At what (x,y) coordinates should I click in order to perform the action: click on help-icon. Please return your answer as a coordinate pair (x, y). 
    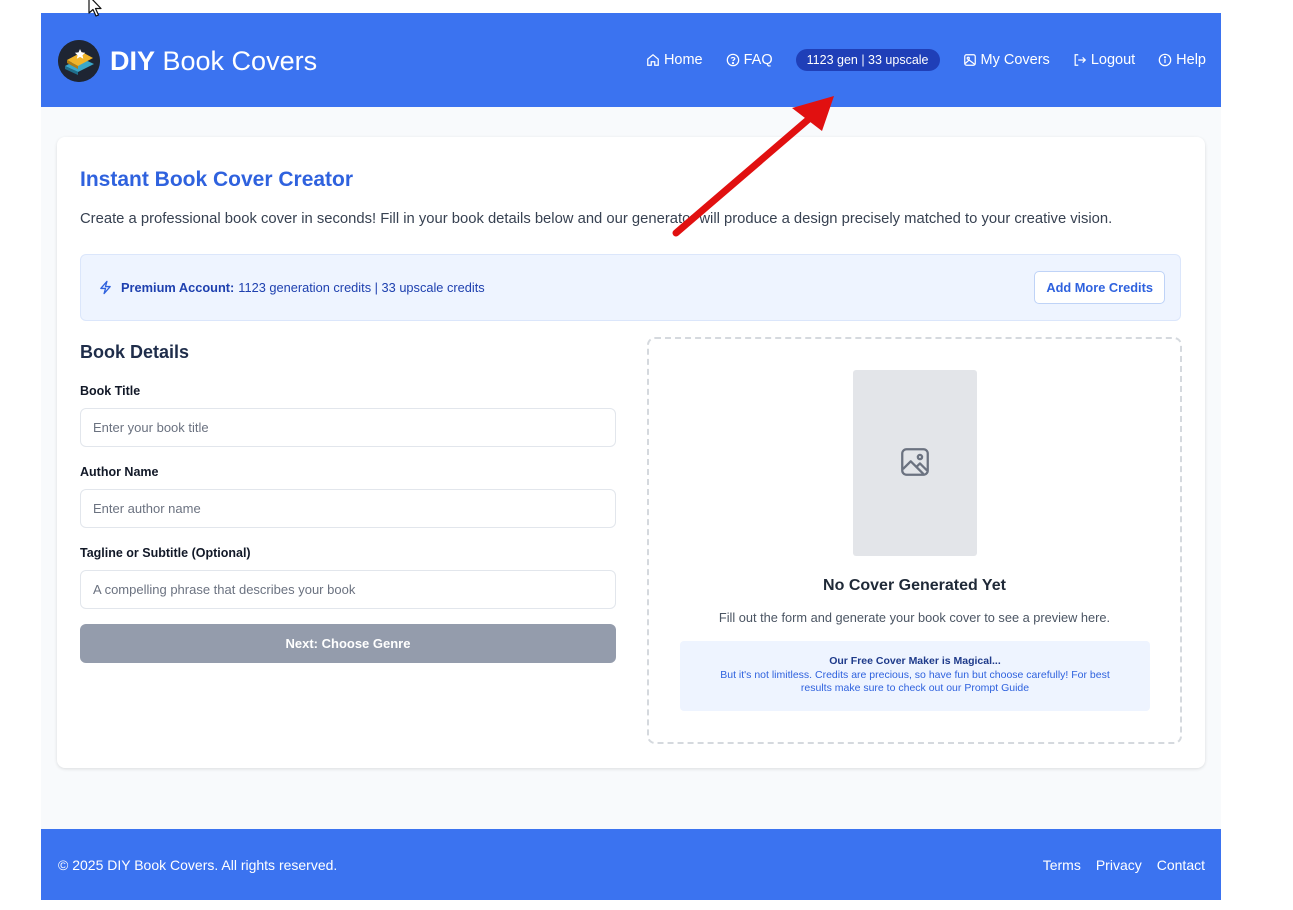
    Looking at the image, I should click on (1165, 60).